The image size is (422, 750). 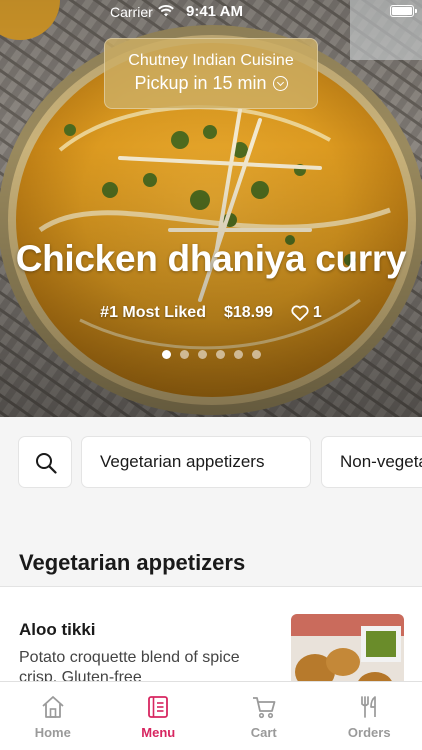 I want to click on pickup-row: Pickup in 15 min, so click(x=211, y=83).